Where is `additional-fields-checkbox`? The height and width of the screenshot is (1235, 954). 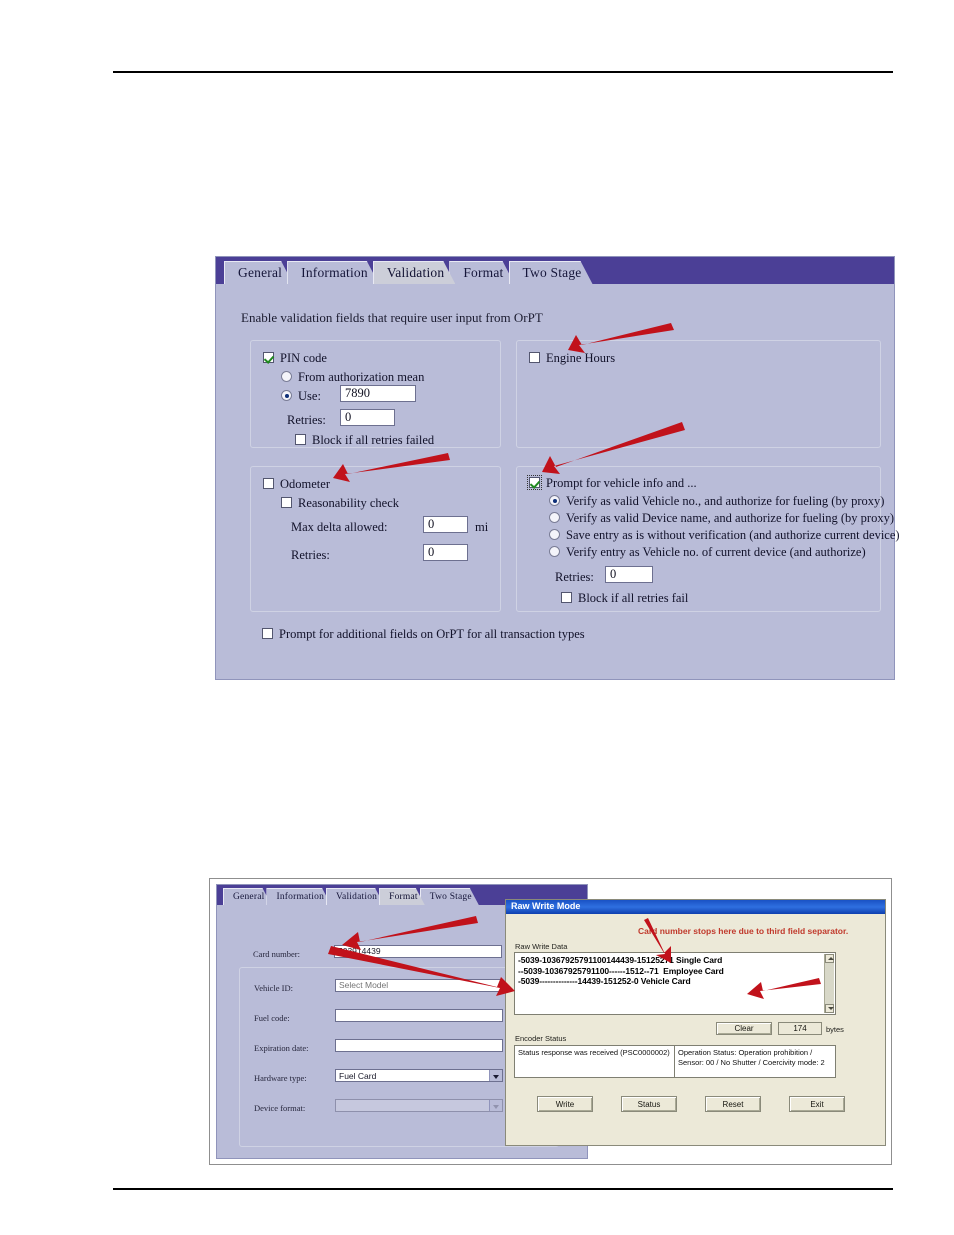
additional-fields-checkbox is located at coordinates (267, 633).